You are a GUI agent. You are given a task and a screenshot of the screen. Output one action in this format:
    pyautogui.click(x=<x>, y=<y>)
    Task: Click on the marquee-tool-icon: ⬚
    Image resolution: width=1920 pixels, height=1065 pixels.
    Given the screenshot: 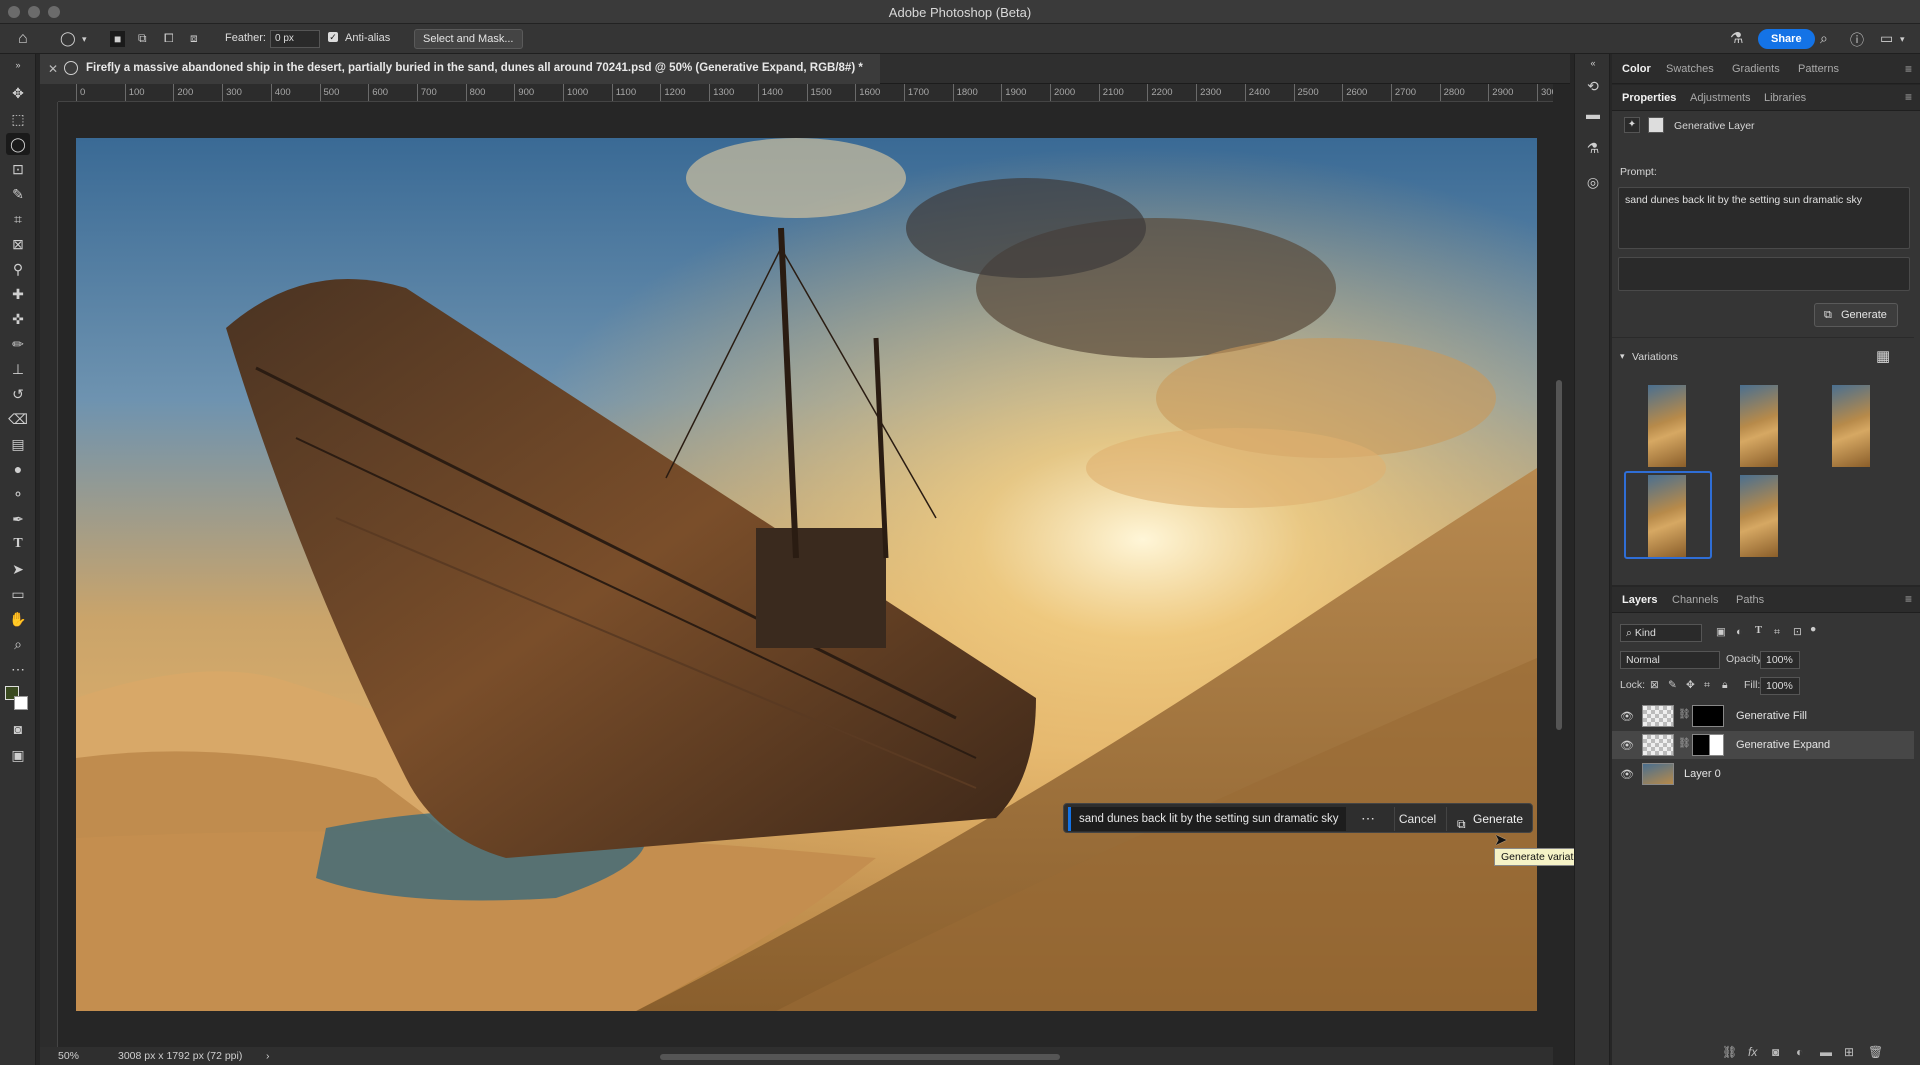 What is the action you would take?
    pyautogui.click(x=18, y=119)
    